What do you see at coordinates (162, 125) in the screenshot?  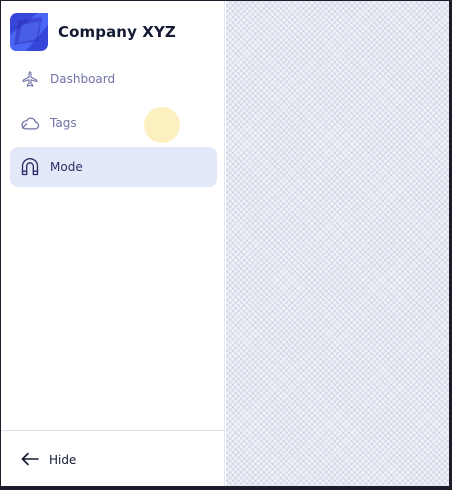 I see `cursor-indicator` at bounding box center [162, 125].